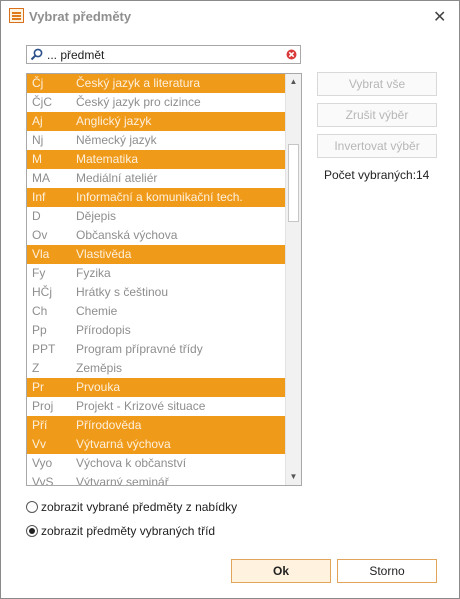 This screenshot has height=599, width=460. Describe the element at coordinates (103, 330) in the screenshot. I see `subject-name: Přírodopis` at that location.